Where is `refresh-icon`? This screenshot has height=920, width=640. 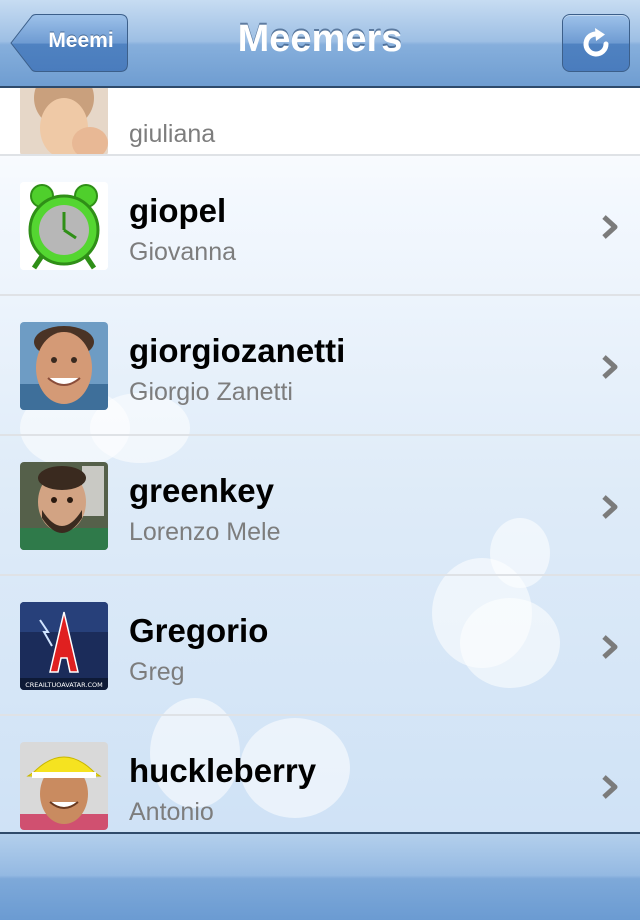
refresh-icon is located at coordinates (596, 42).